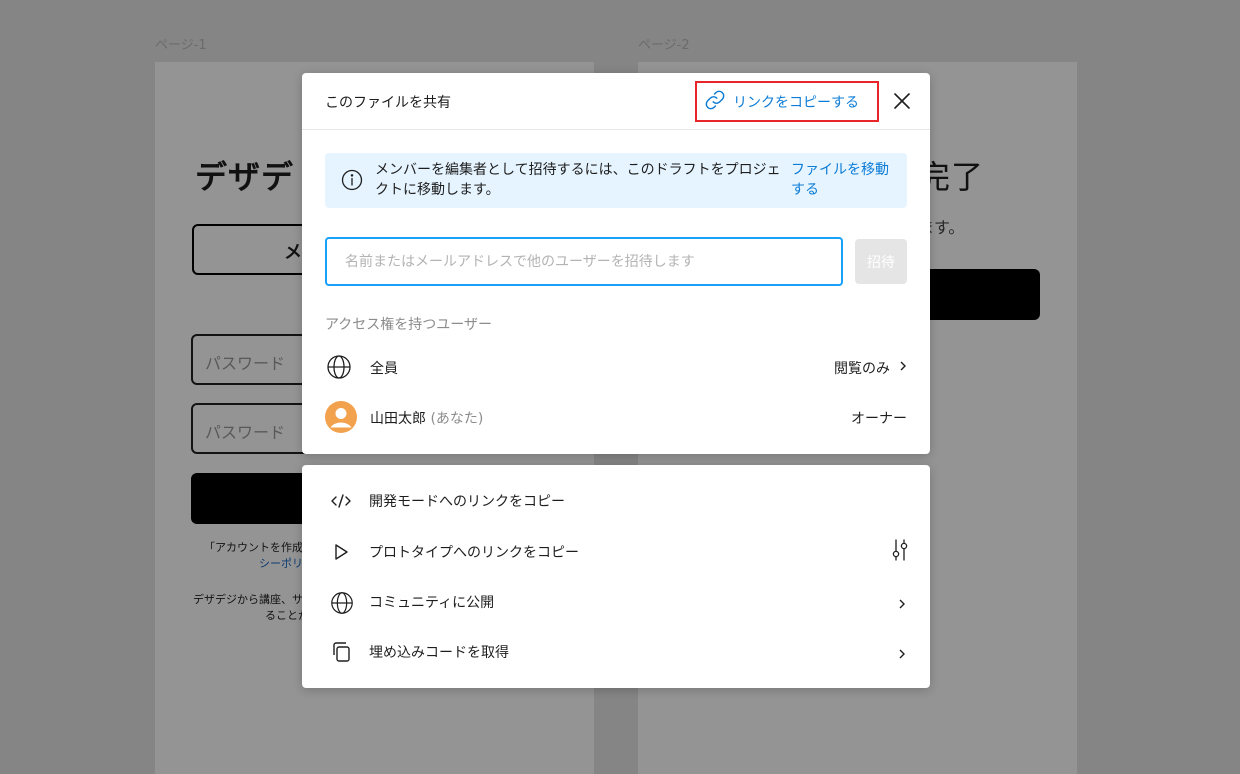 Image resolution: width=1240 pixels, height=774 pixels. I want to click on dialog-title: このファイルを共有, so click(388, 103).